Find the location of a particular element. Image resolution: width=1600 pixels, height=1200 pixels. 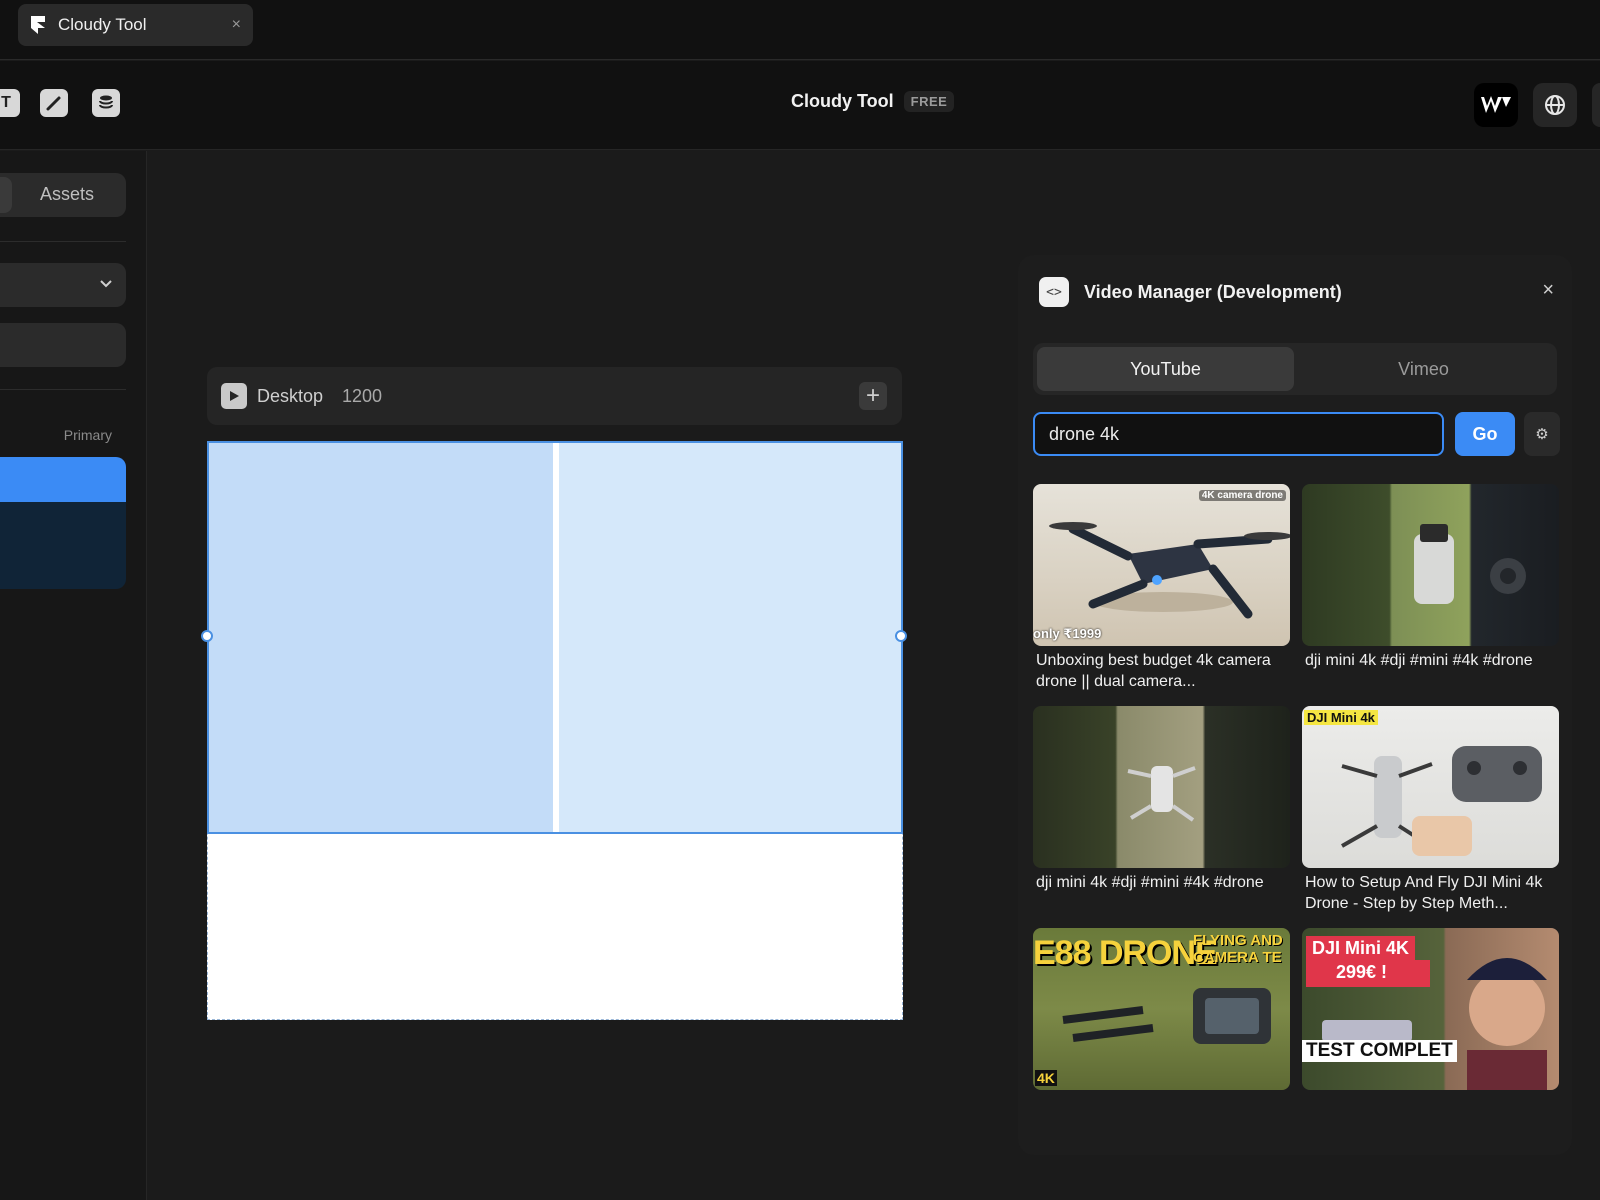

primary-color-swatch is located at coordinates (63, 479).